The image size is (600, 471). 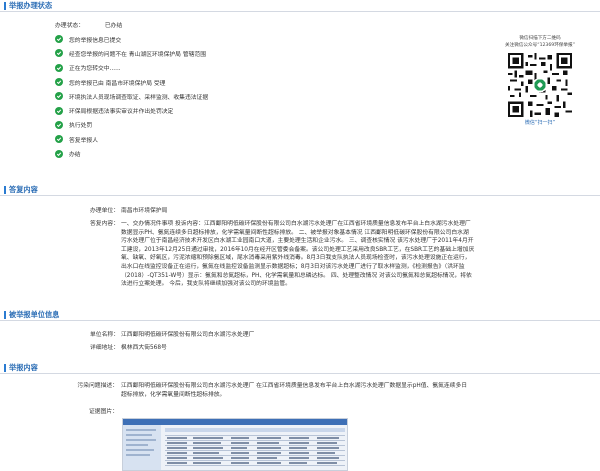 What do you see at coordinates (81, 126) in the screenshot?
I see `step-text: 执行处罚` at bounding box center [81, 126].